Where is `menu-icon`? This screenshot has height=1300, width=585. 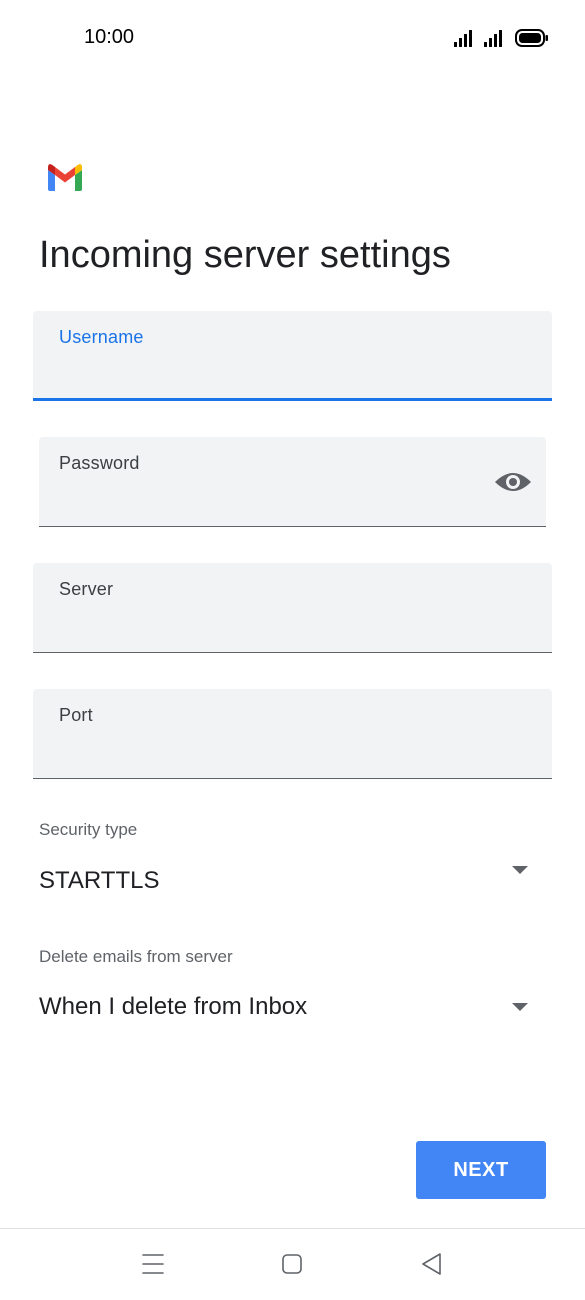 menu-icon is located at coordinates (153, 1264).